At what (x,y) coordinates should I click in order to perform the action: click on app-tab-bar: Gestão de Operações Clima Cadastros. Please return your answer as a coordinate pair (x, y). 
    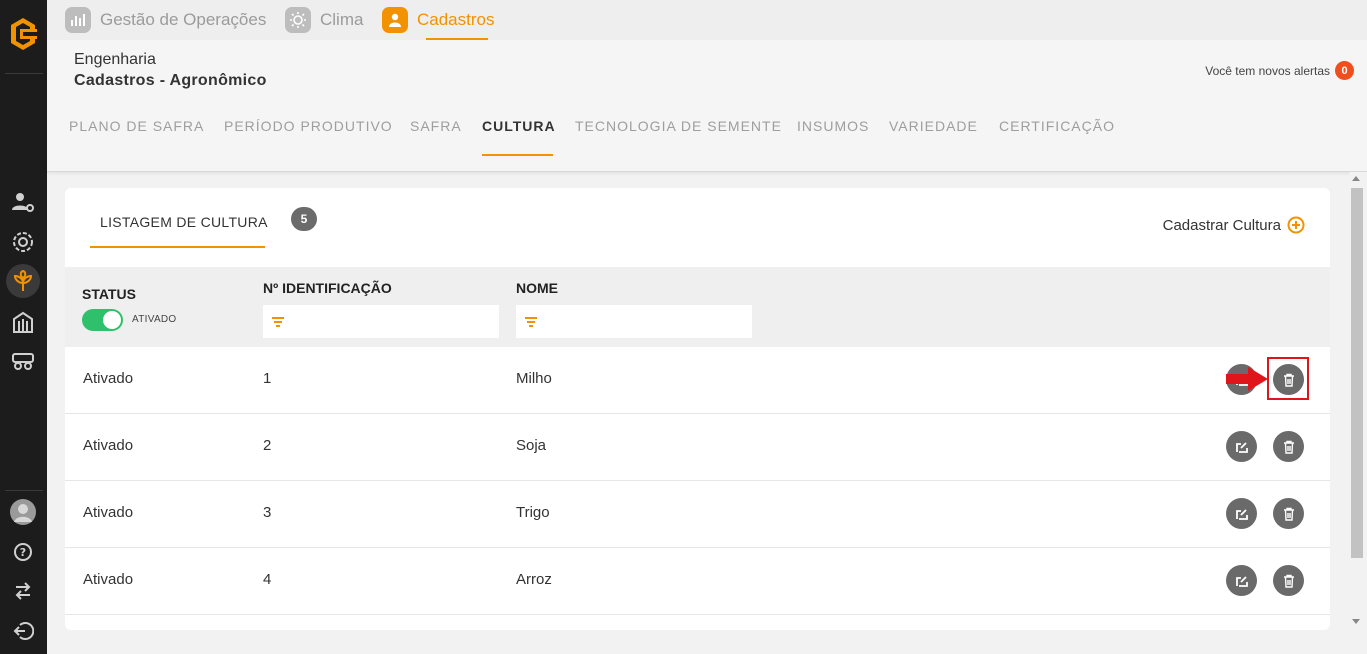
    Looking at the image, I should click on (707, 20).